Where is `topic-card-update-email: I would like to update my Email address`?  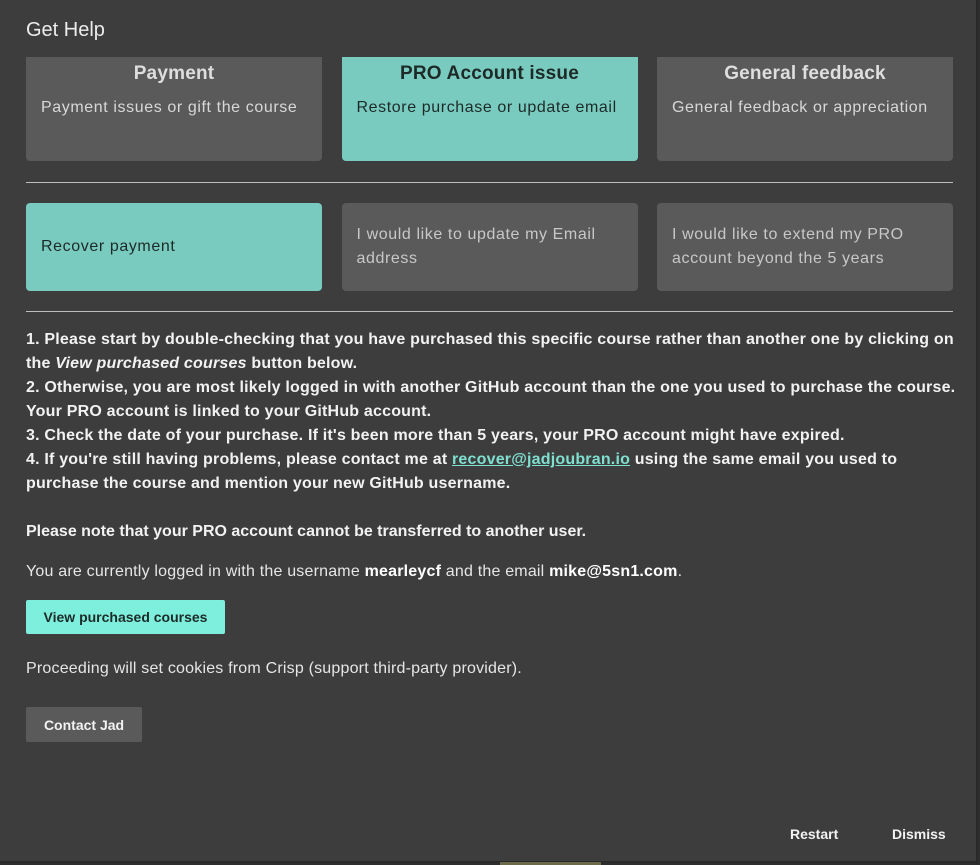 topic-card-update-email: I would like to update my Email address is located at coordinates (489, 247).